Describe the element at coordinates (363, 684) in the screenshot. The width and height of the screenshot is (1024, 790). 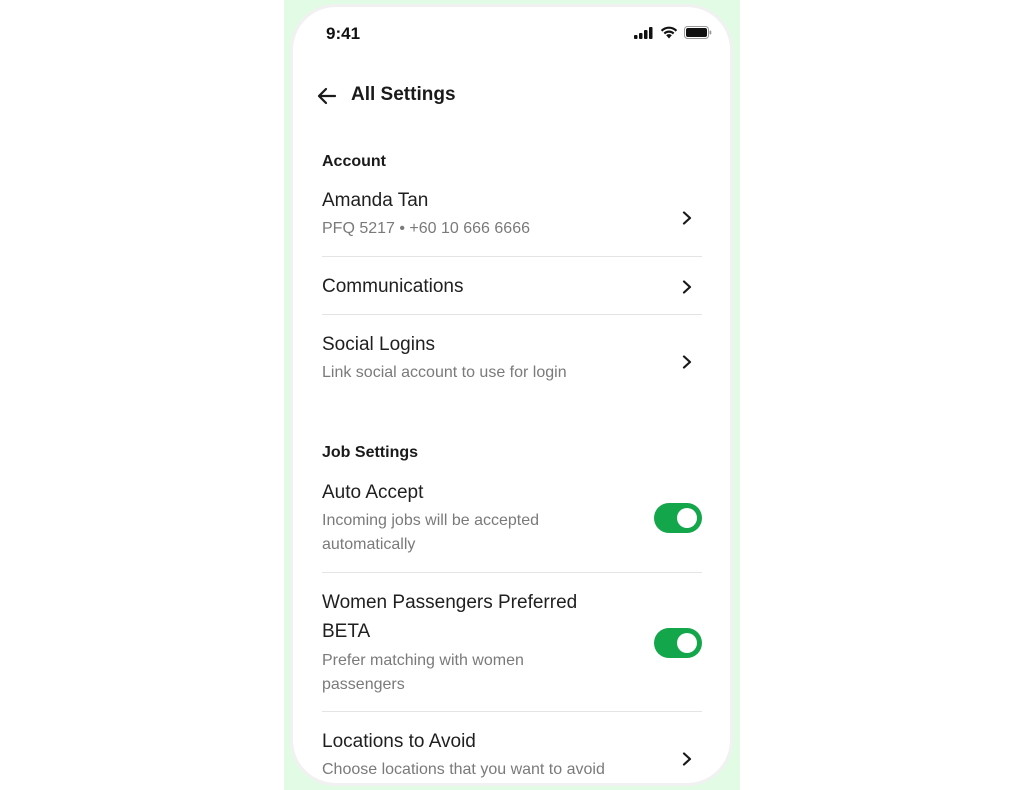
I see `women-passengers-description-line2: passengers` at that location.